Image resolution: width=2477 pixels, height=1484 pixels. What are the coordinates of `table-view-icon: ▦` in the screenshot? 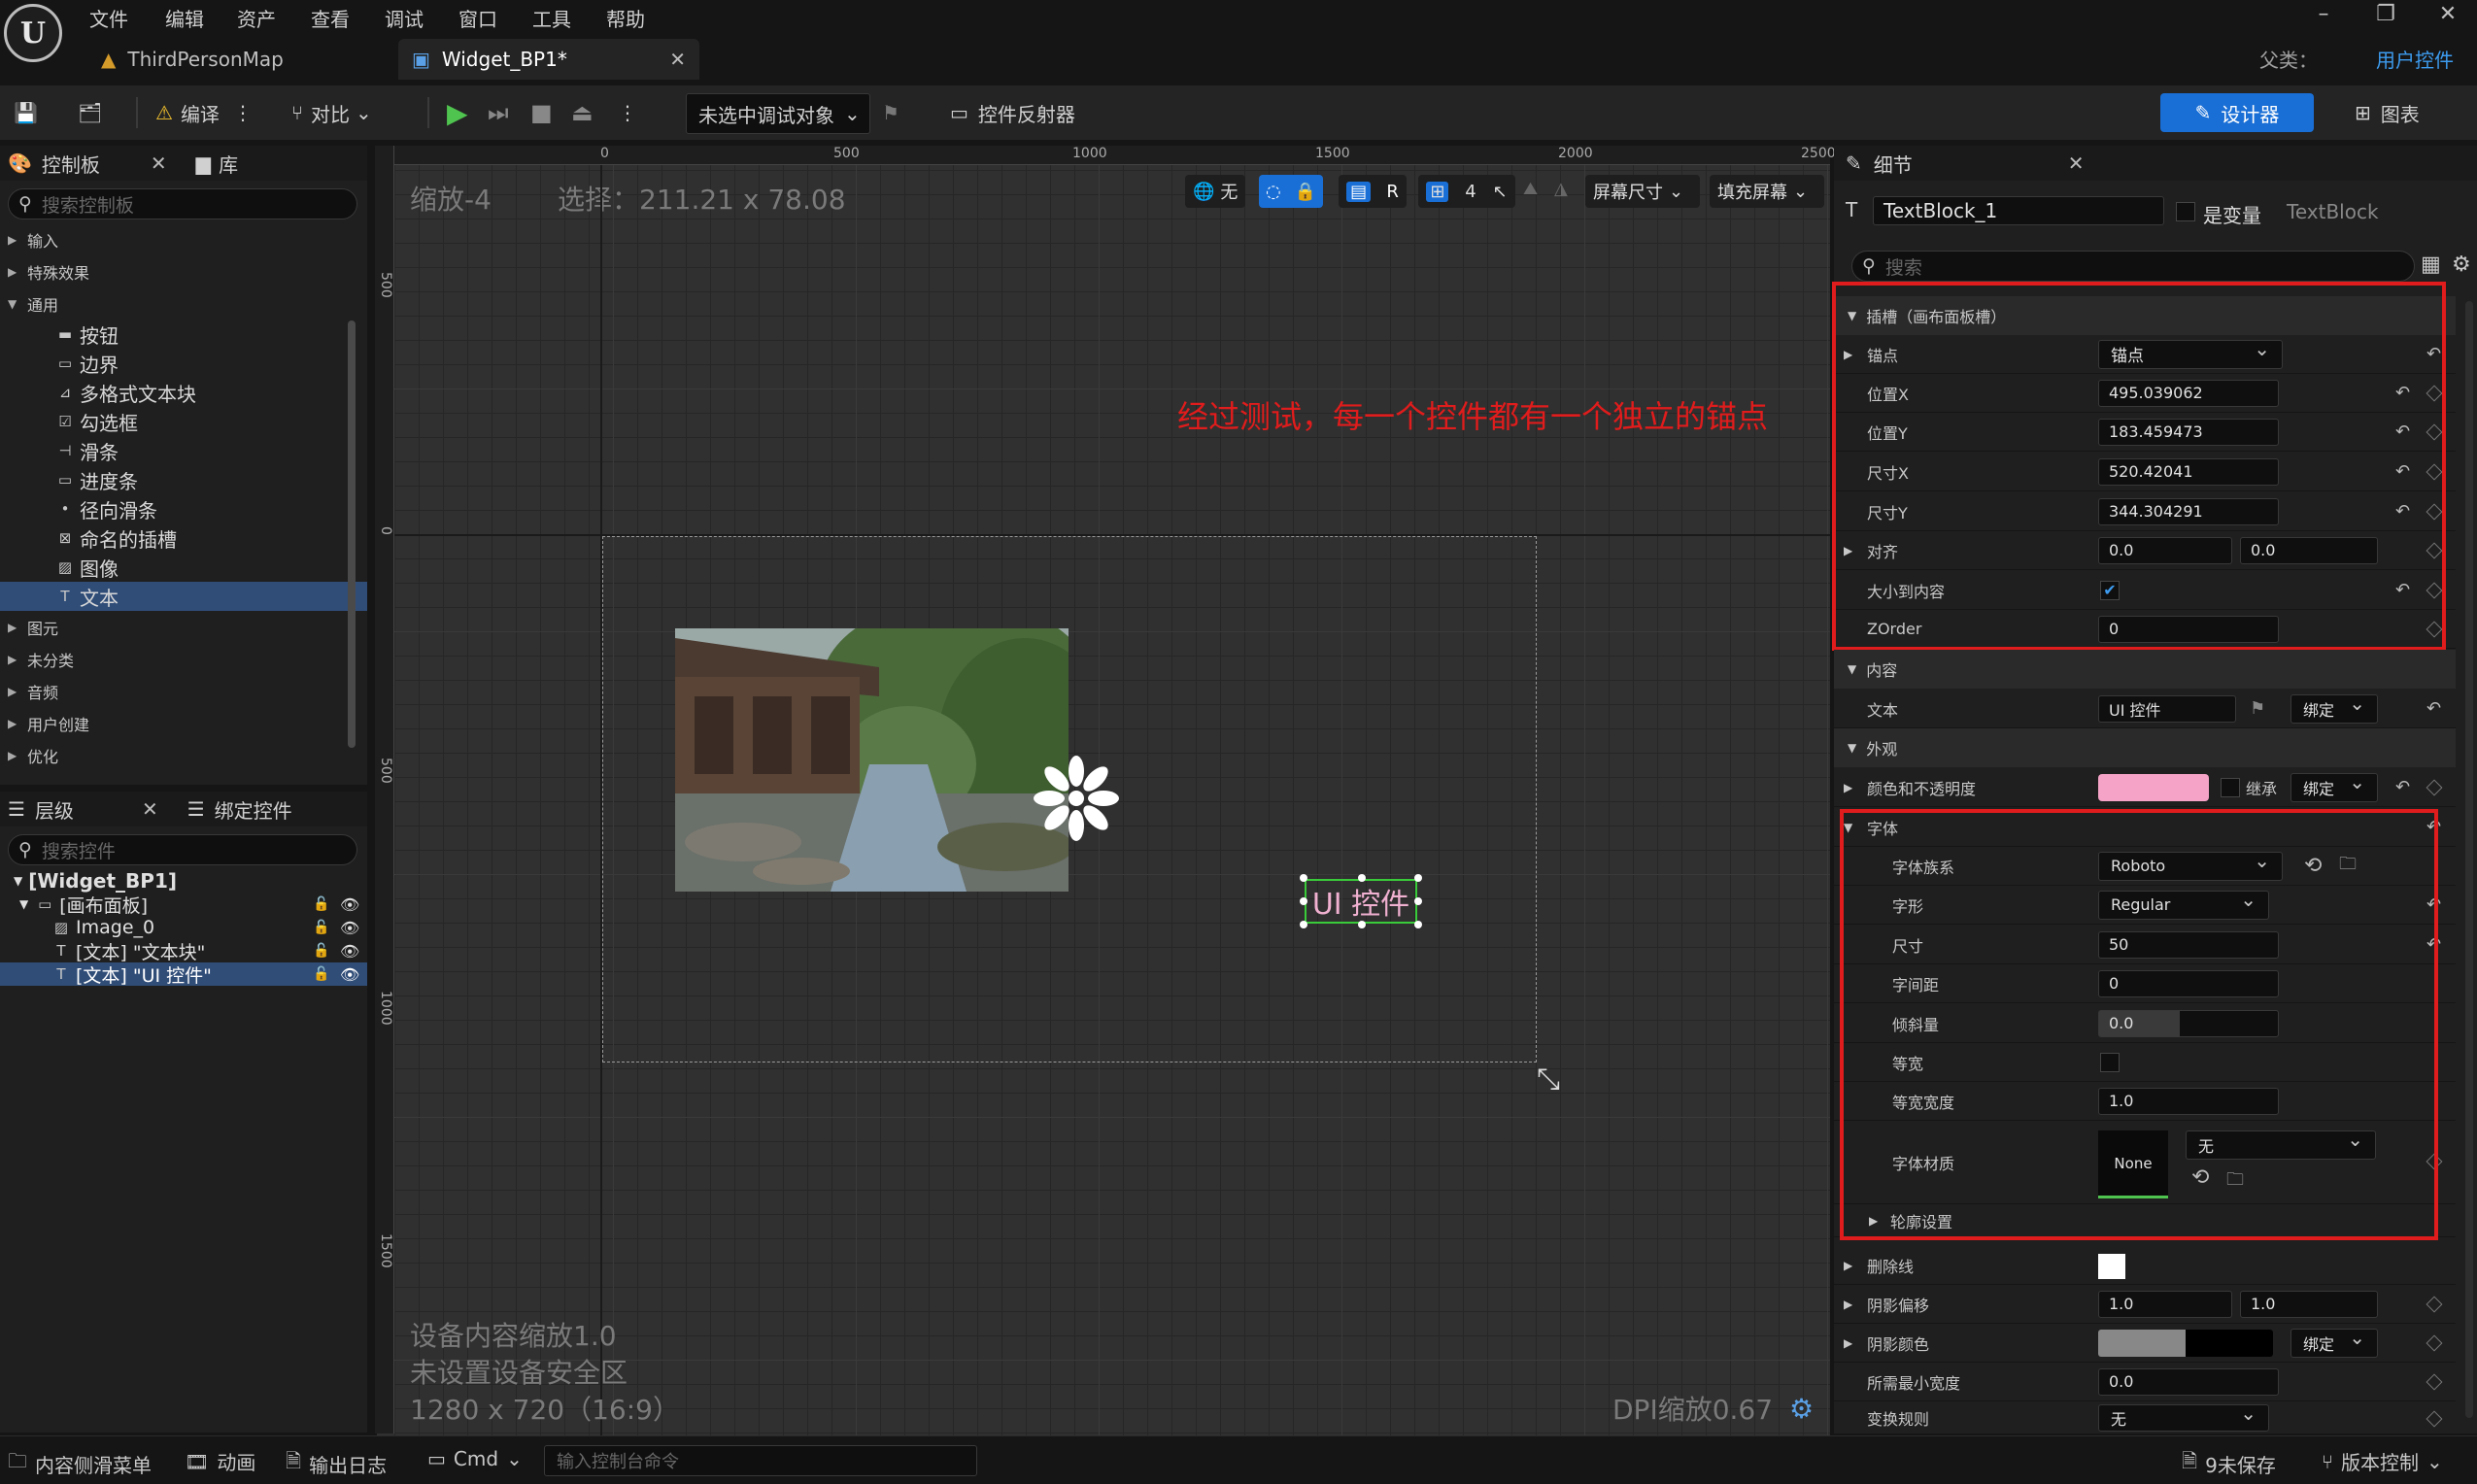 It's located at (2431, 265).